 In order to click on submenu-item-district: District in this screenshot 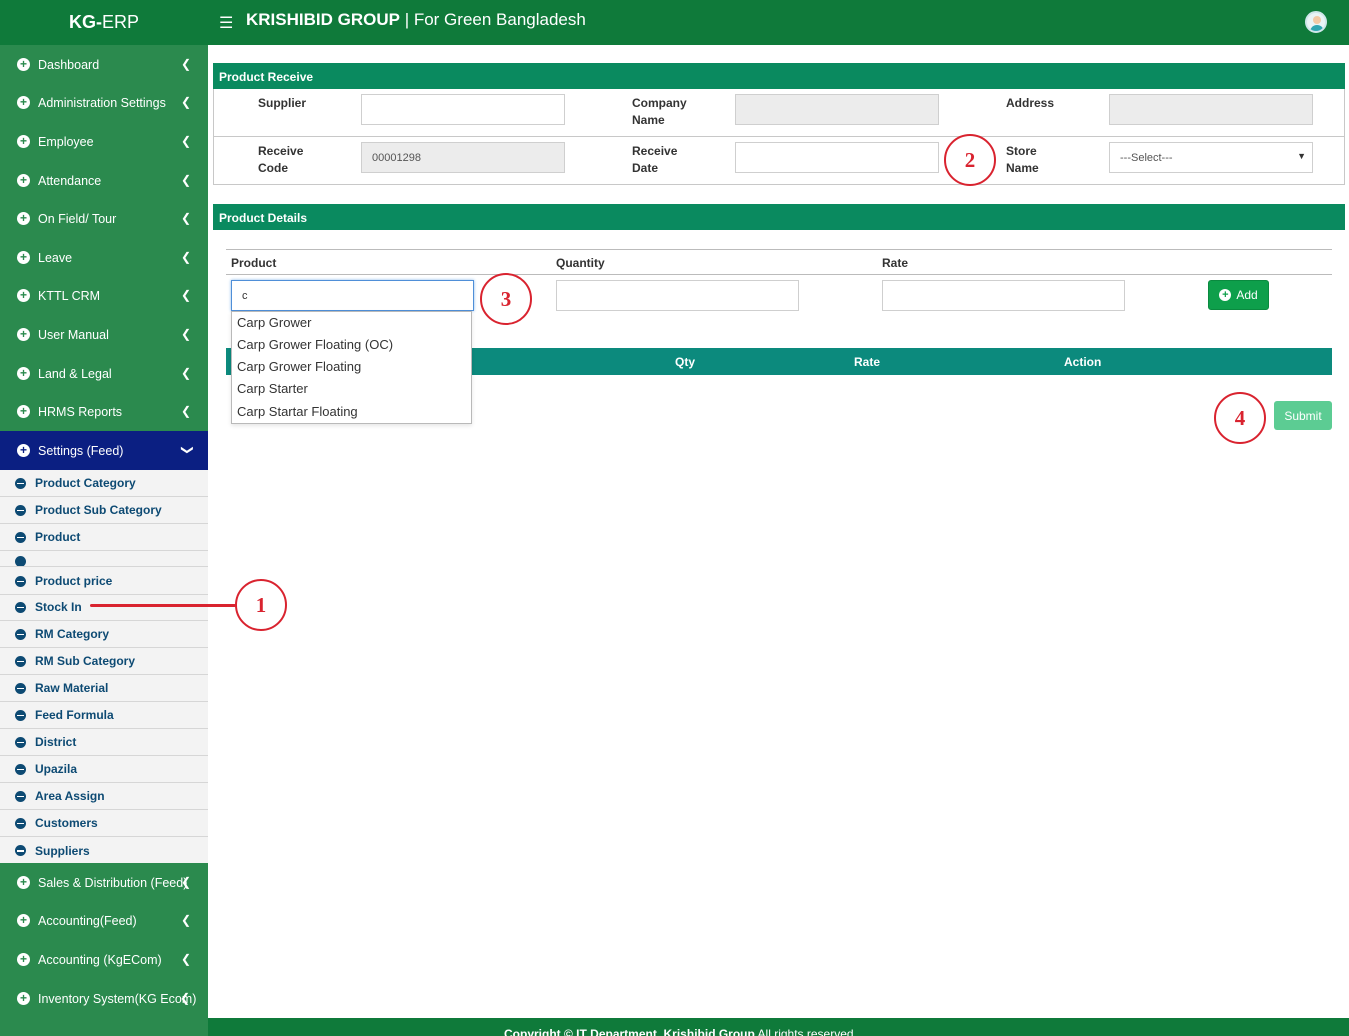, I will do `click(104, 742)`.